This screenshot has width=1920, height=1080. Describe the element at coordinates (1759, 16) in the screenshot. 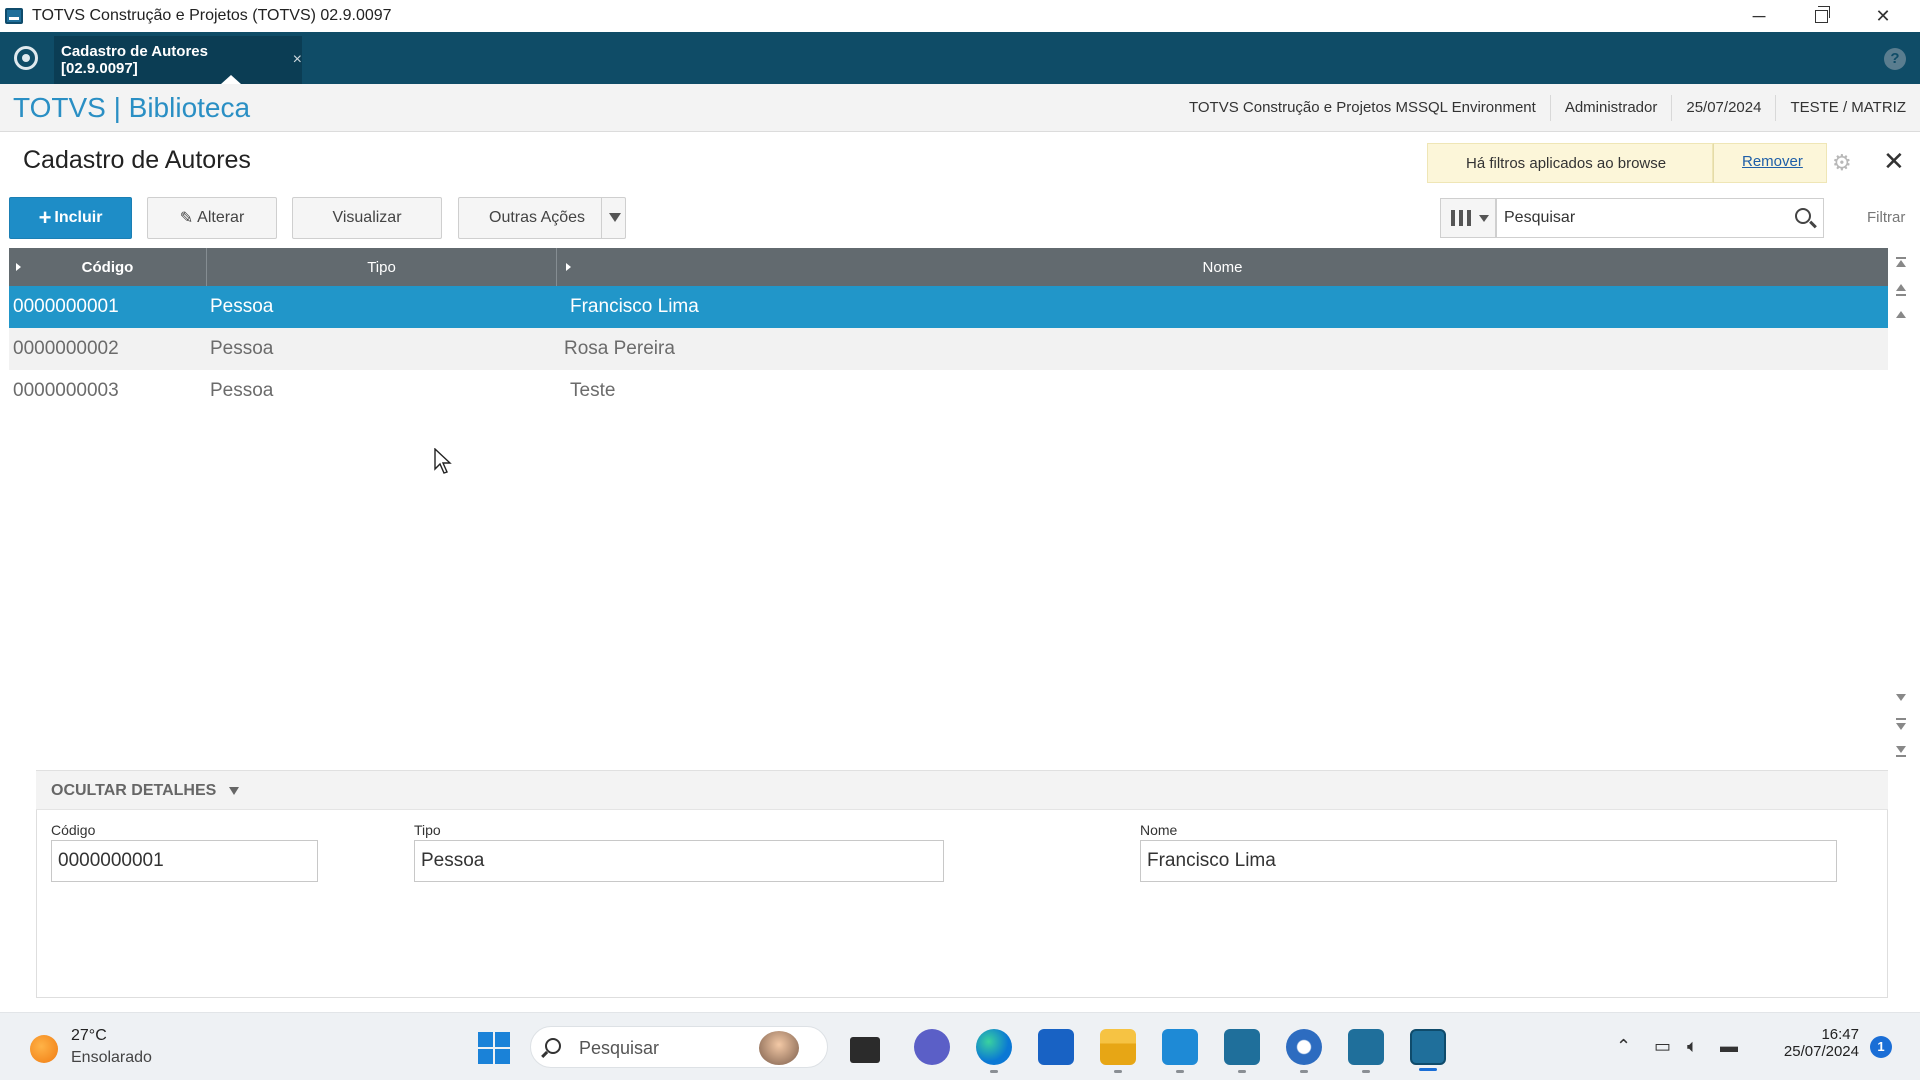

I see `minimize-button: ─` at that location.